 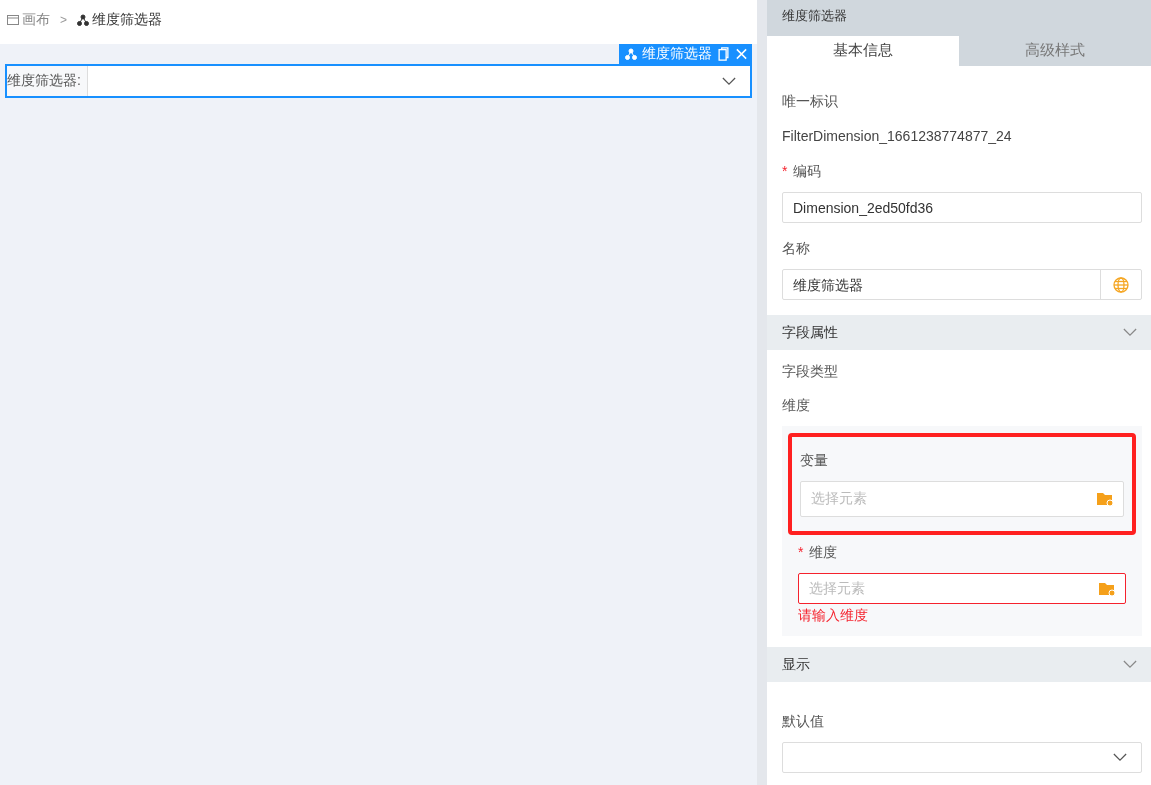 What do you see at coordinates (796, 664) in the screenshot?
I see `section-title: 显示` at bounding box center [796, 664].